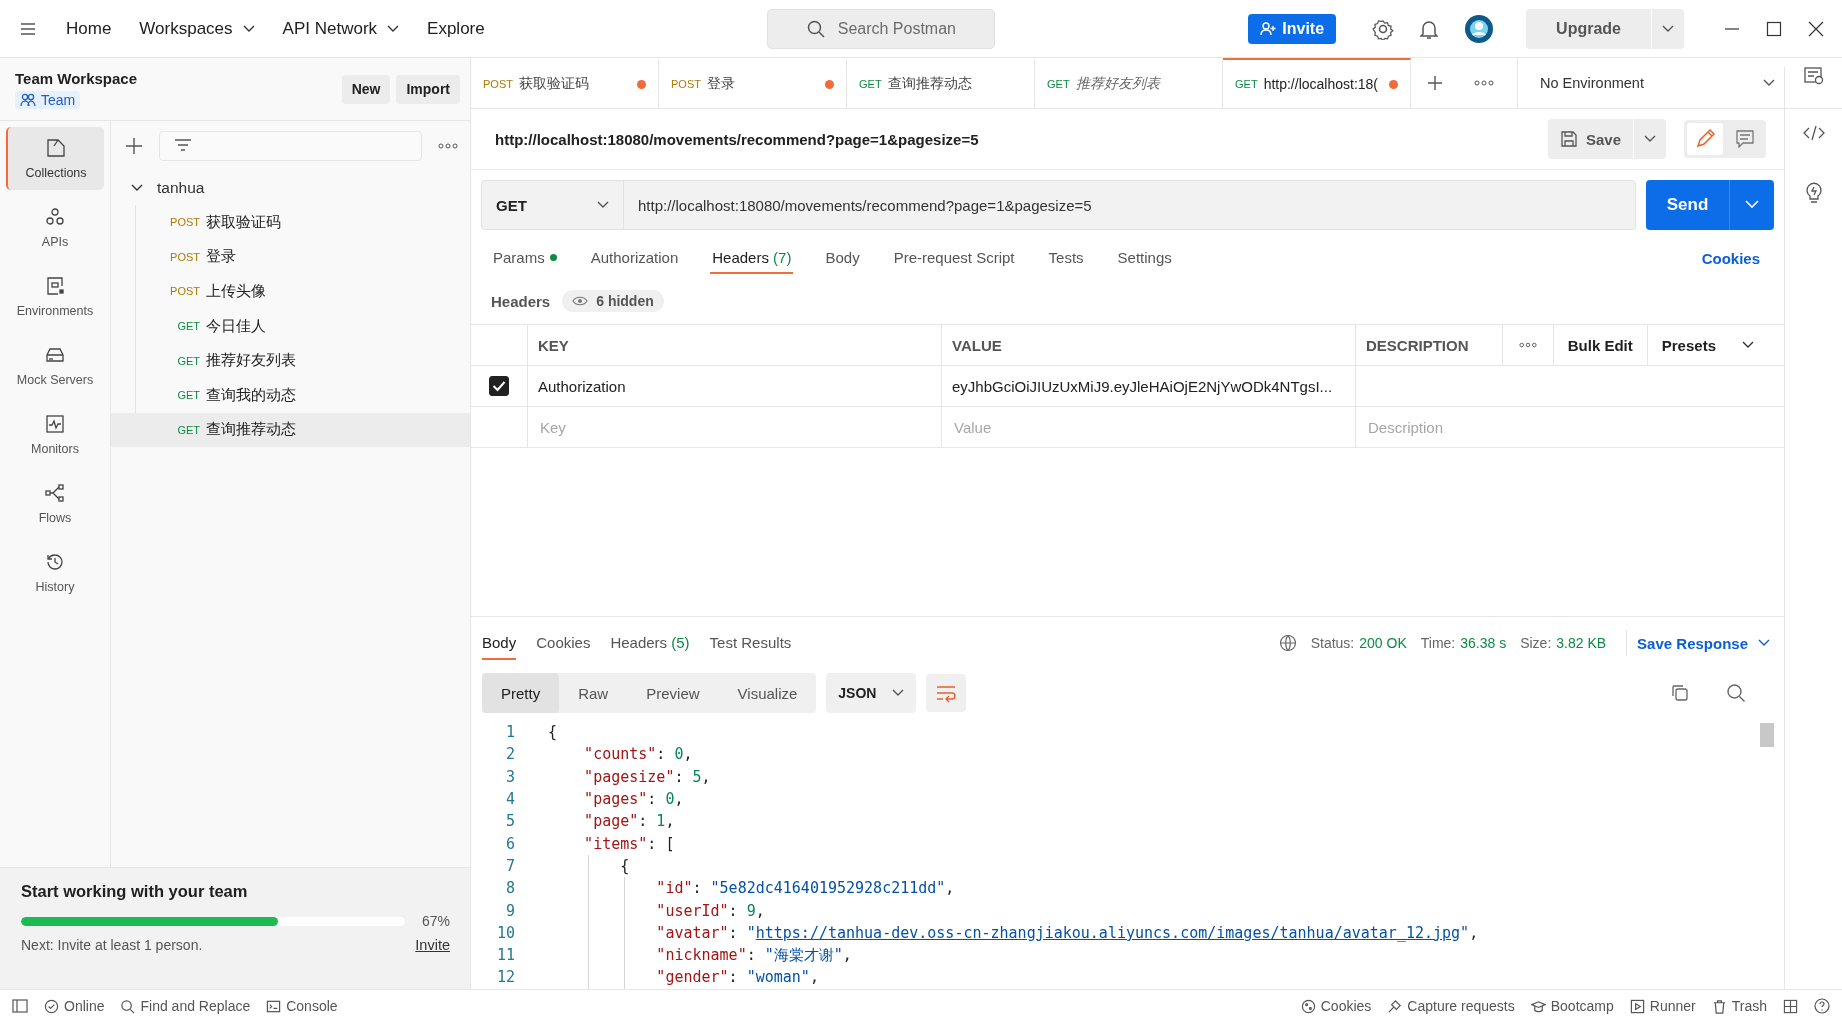  What do you see at coordinates (428, 89) in the screenshot?
I see `workspace-button: Import` at bounding box center [428, 89].